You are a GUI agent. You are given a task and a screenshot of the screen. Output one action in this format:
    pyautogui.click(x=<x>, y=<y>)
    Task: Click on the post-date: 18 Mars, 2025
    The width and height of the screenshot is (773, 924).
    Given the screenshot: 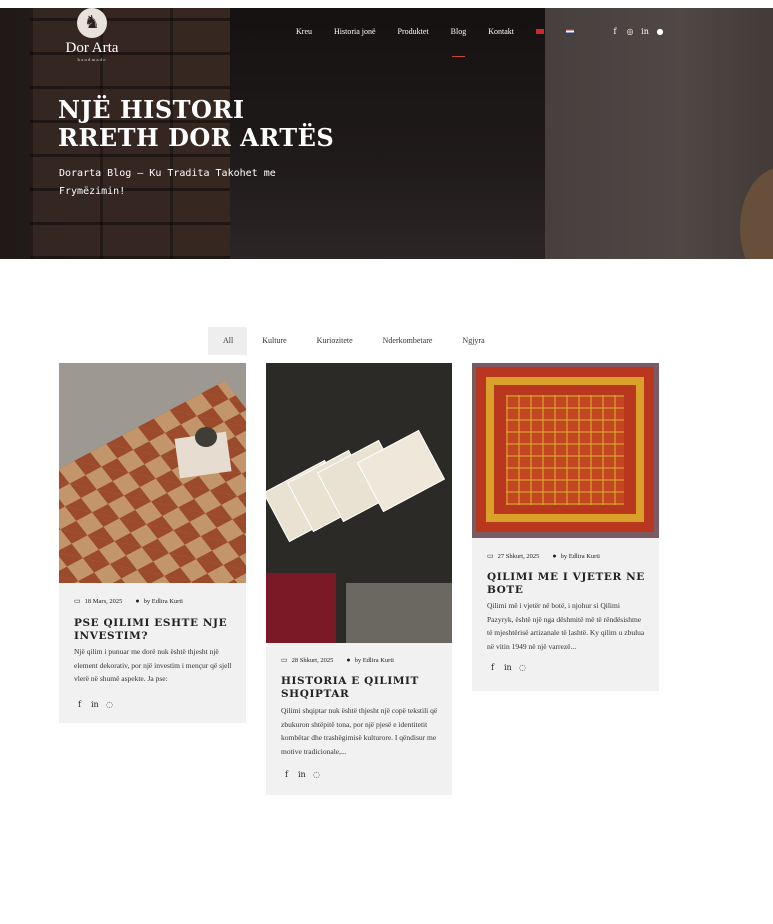 What is the action you would take?
    pyautogui.click(x=103, y=601)
    